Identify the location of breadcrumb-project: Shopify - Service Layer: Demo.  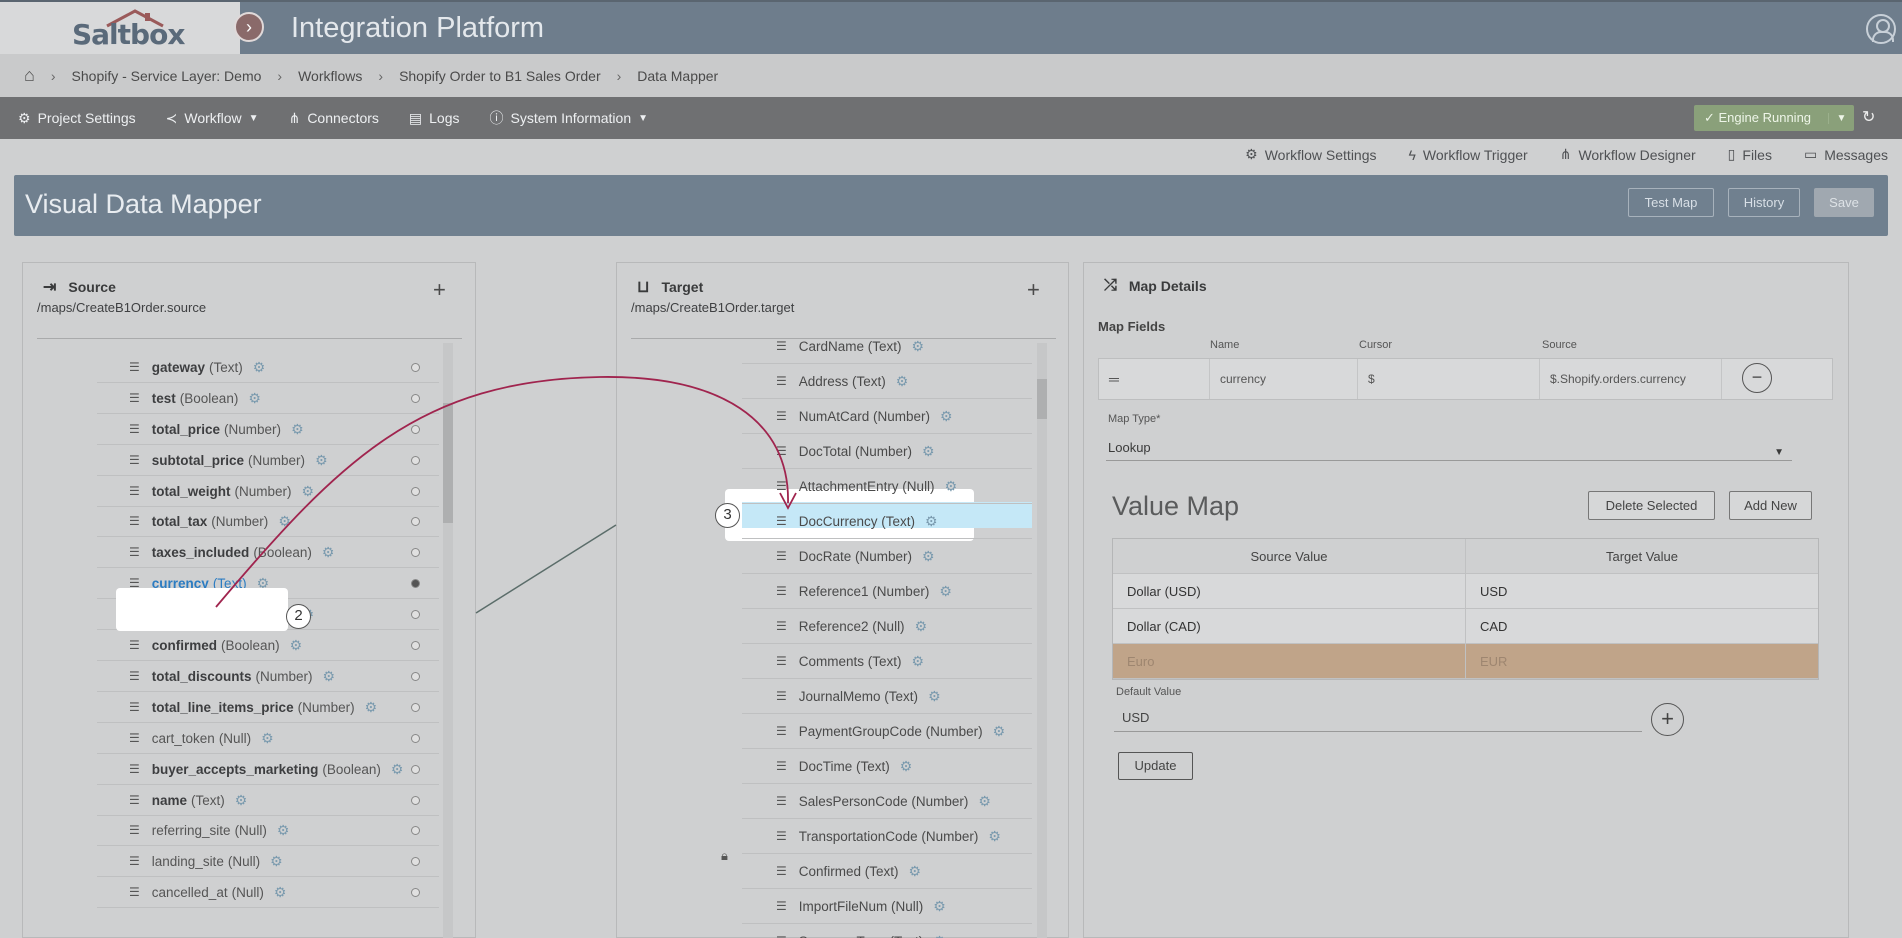
(167, 76).